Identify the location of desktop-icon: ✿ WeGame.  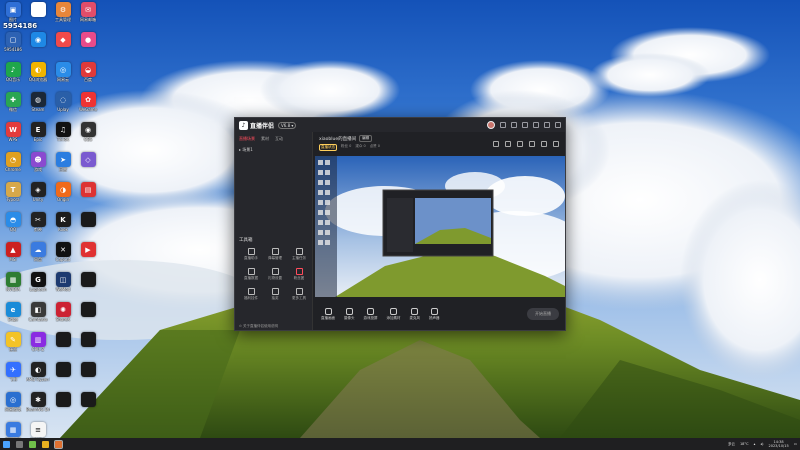
(88, 107).